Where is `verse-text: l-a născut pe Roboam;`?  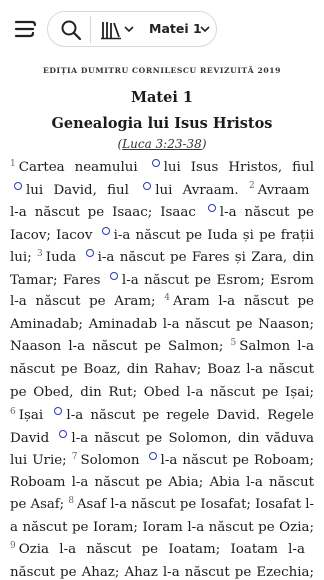 verse-text: l-a născut pe Roboam; is located at coordinates (237, 461).